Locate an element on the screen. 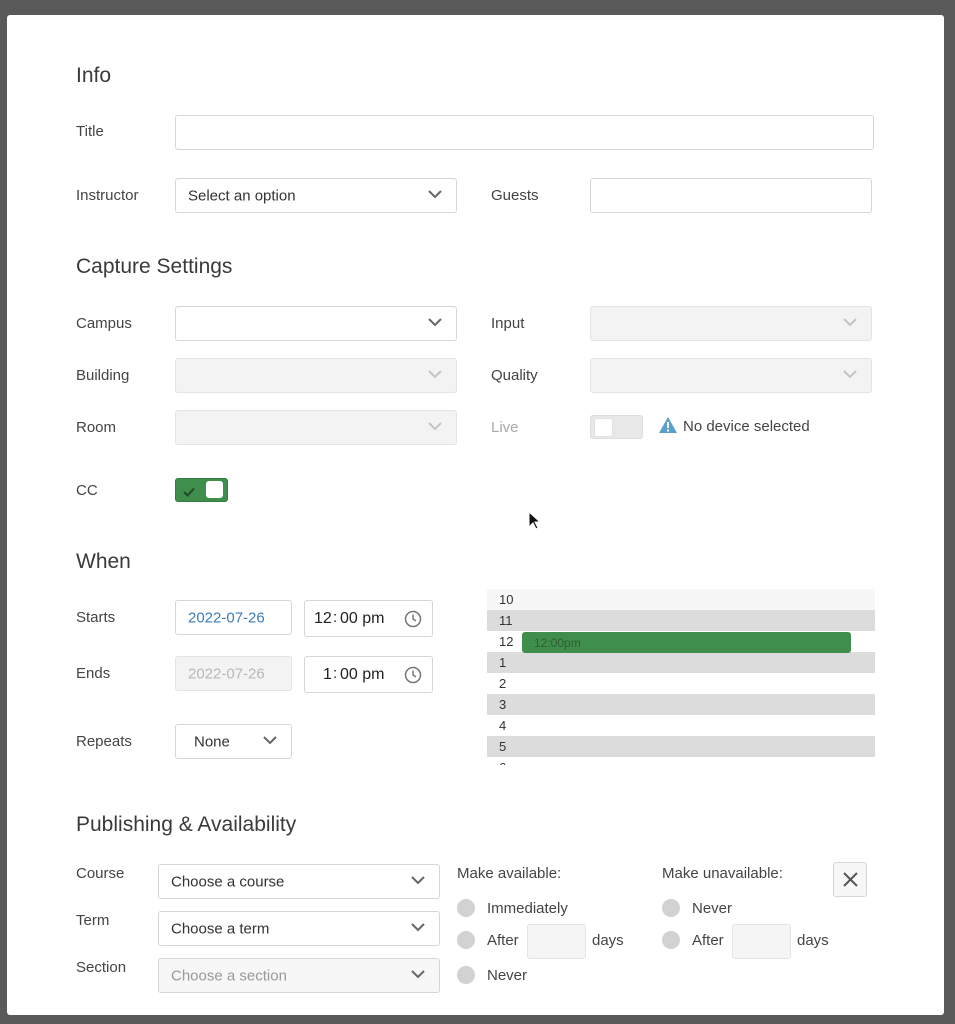 The image size is (955, 1024). building-select is located at coordinates (316, 375).